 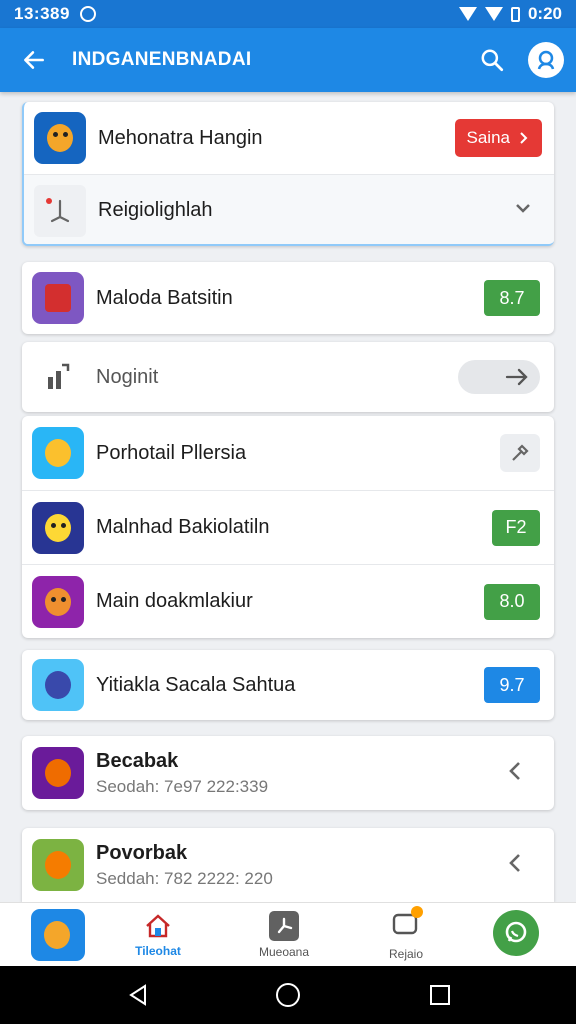 I want to click on nav-mid-label: Mueoana, so click(x=284, y=952).